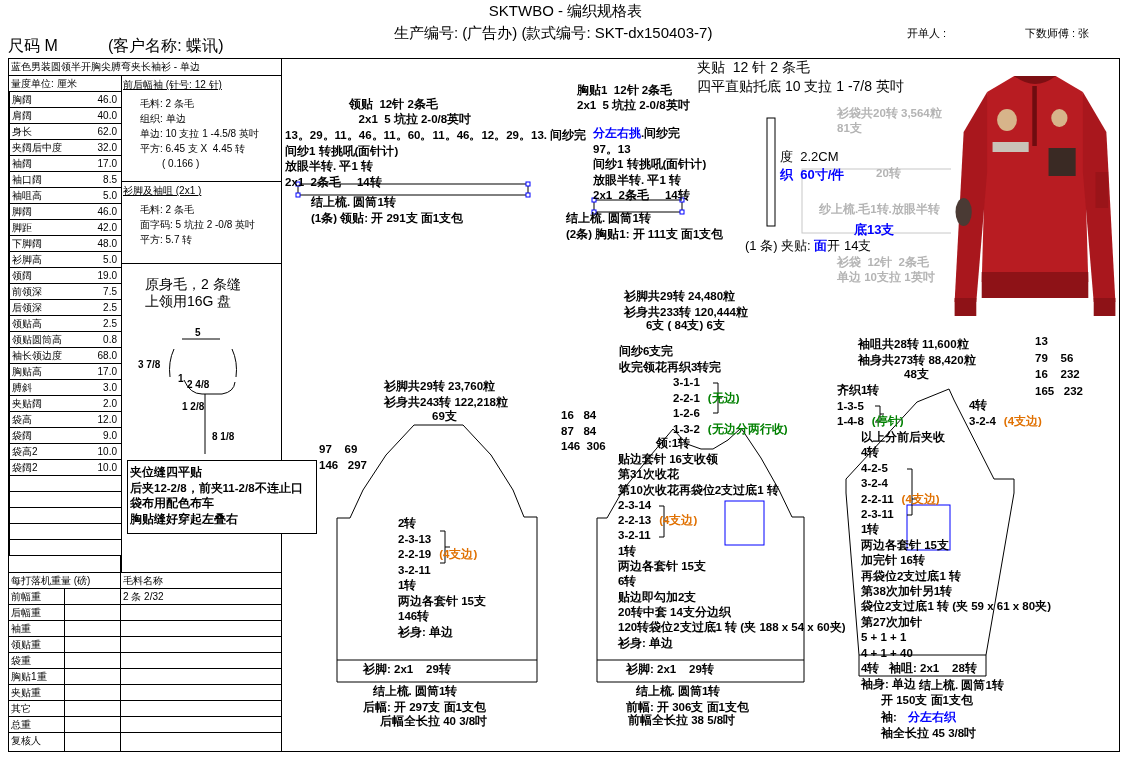 The width and height of the screenshot is (1131, 761). Describe the element at coordinates (415, 554) in the screenshot. I see `note-text: 2-2-19` at that location.